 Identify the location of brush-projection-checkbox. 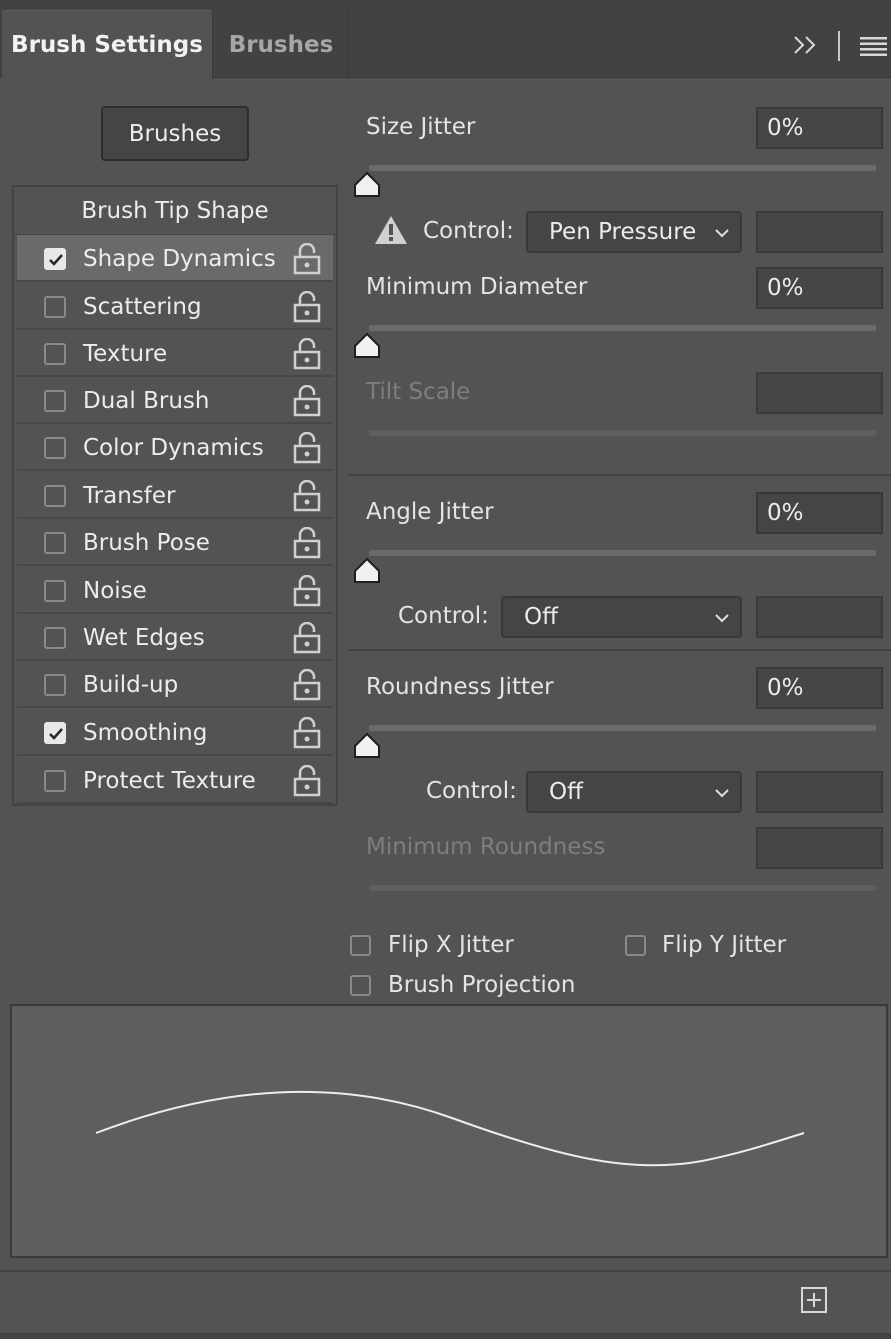
(360, 985).